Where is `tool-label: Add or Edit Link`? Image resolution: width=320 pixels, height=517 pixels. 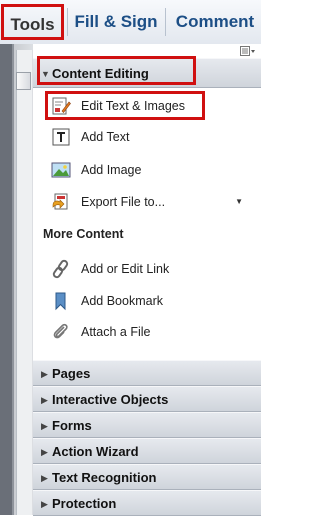
tool-label: Add or Edit Link is located at coordinates (125, 269).